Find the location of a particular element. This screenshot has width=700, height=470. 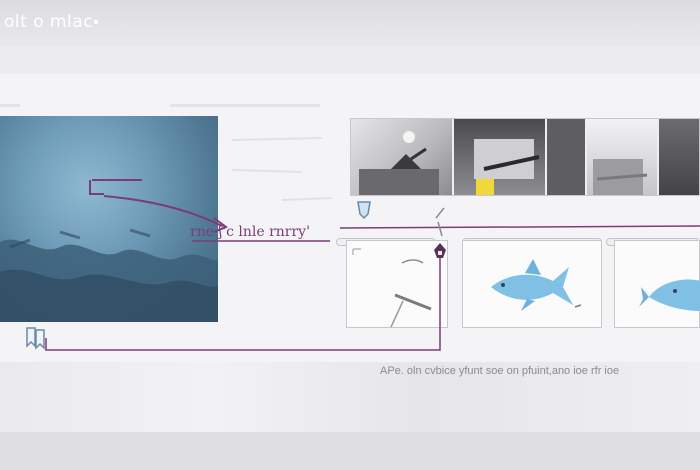

bottom-bar is located at coordinates (350, 451).